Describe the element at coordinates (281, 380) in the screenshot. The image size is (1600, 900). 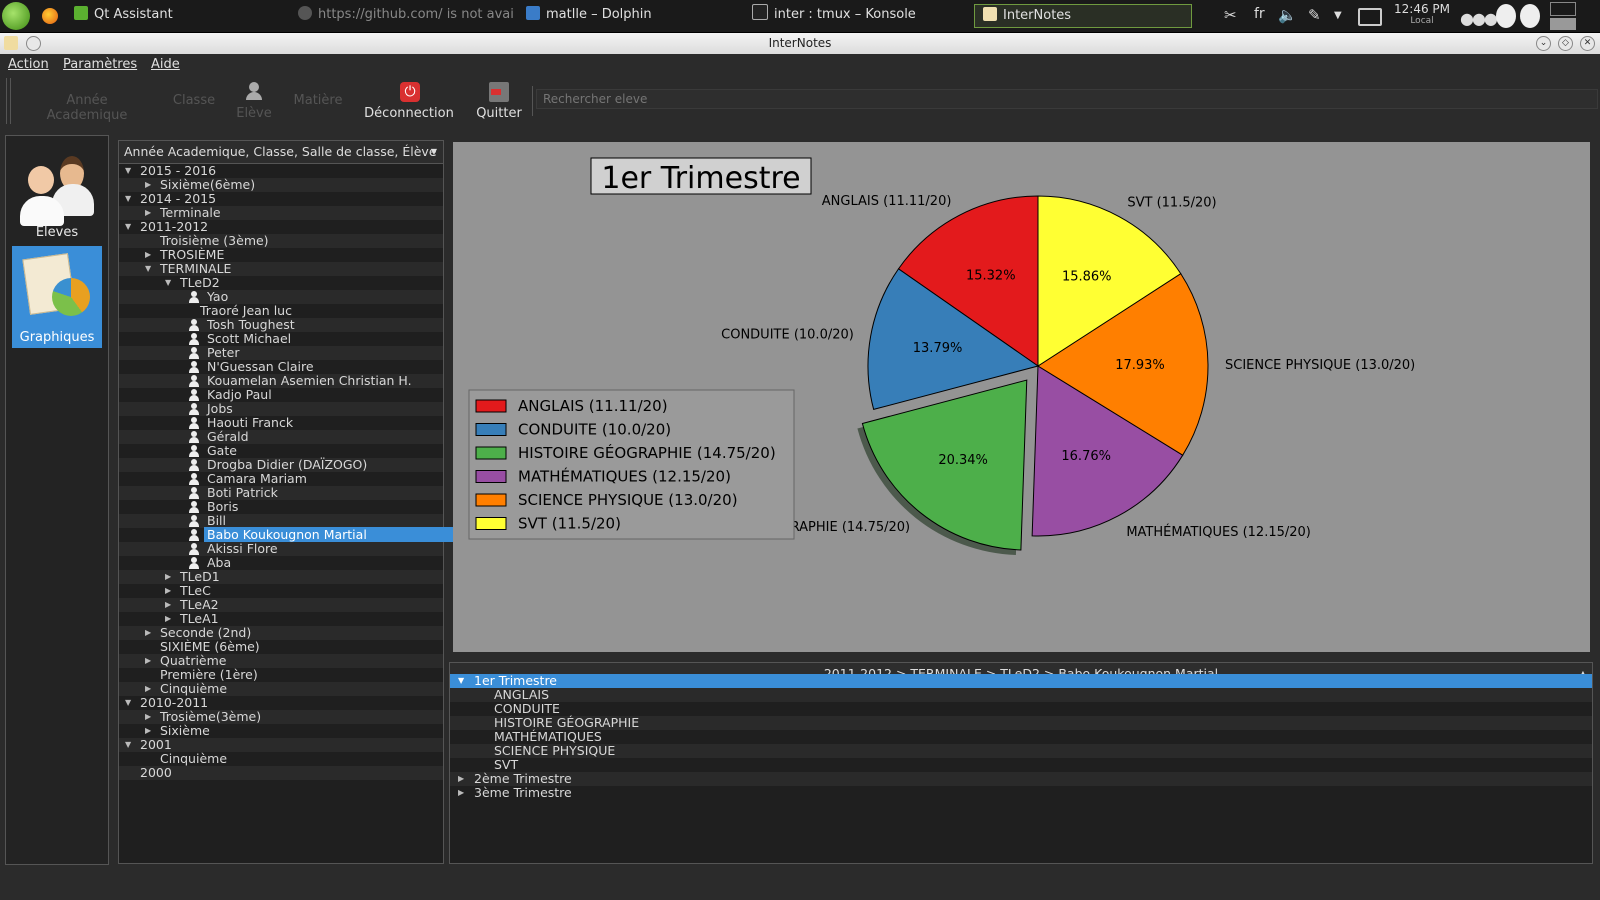
I see `tree-student-row: Kouamelan Asemien Christian H.` at that location.